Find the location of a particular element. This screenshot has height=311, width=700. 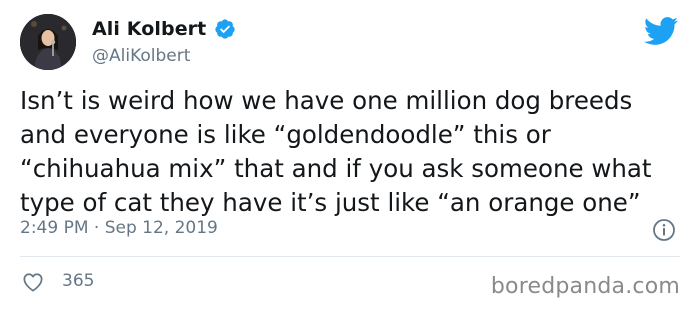

author-handle: @AliKolbert is located at coordinates (141, 56).